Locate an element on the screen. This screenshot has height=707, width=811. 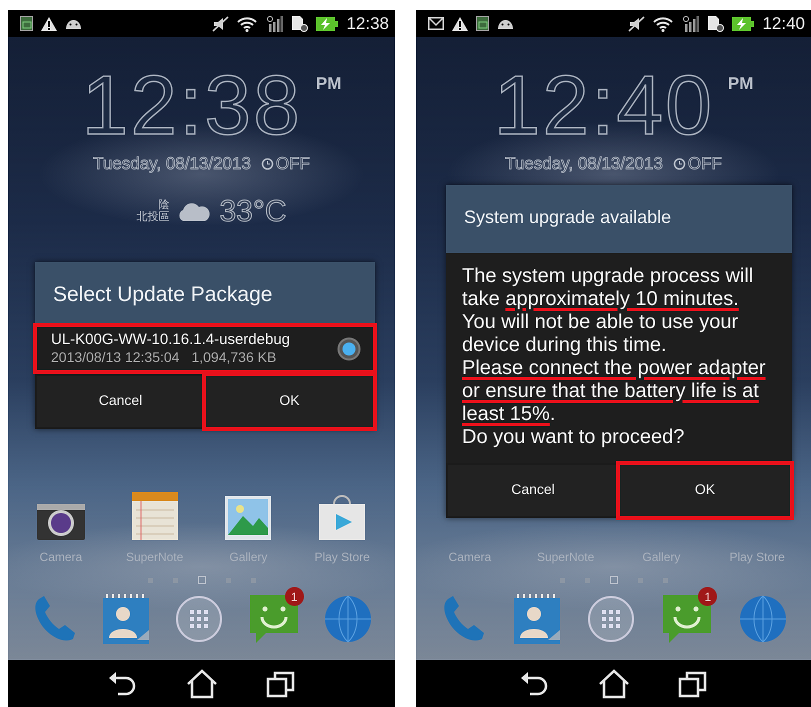
mail-icon is located at coordinates (436, 23).